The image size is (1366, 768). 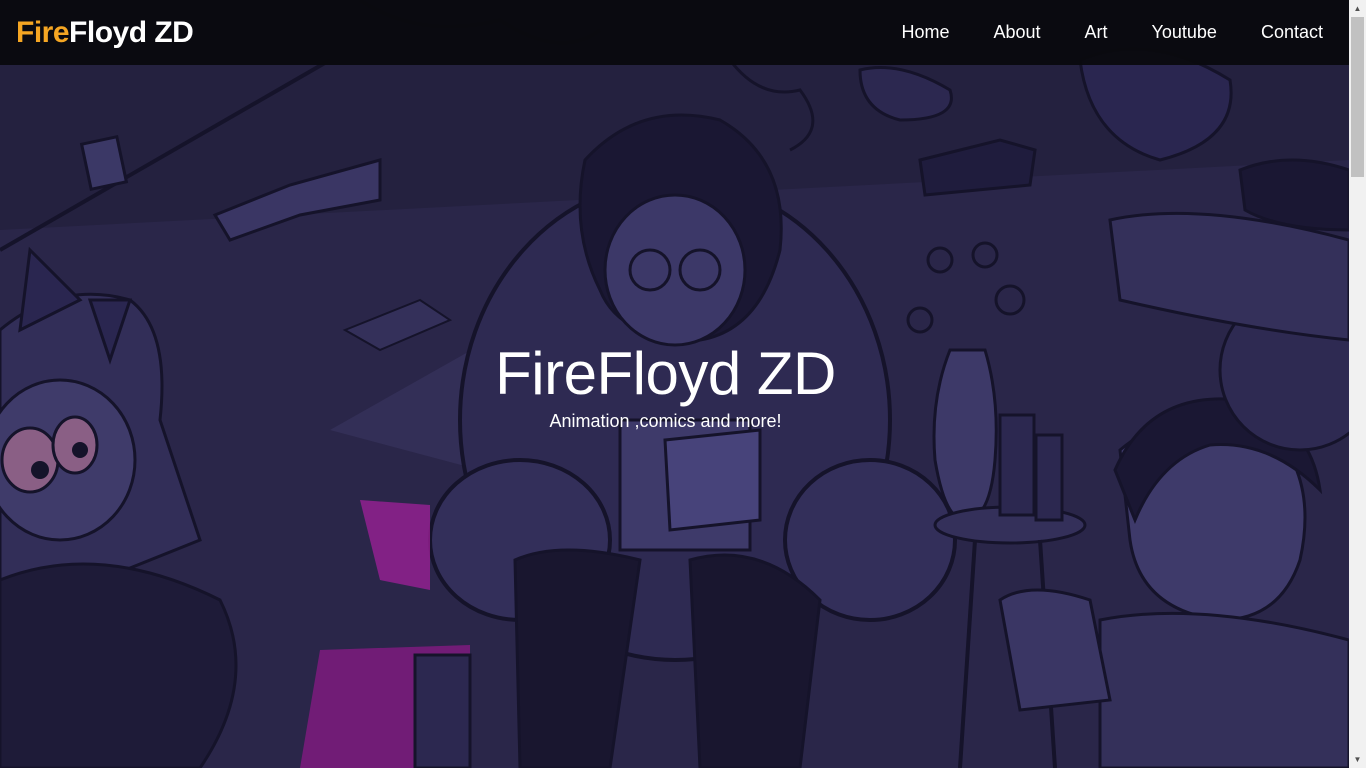 What do you see at coordinates (1357, 384) in the screenshot?
I see `vertical-scrollbar: ▲ ▼` at bounding box center [1357, 384].